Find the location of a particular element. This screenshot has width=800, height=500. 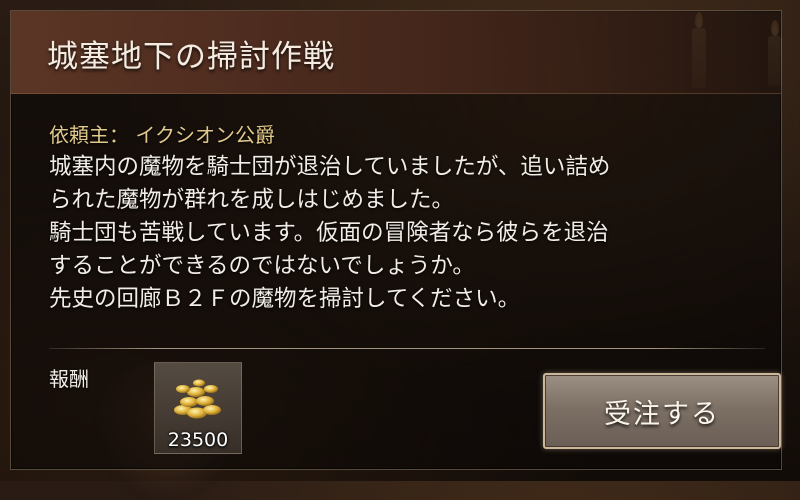

description-line: 先史の回廊Ｂ２Ｆの魔物を掃討してください。 is located at coordinates (285, 299).